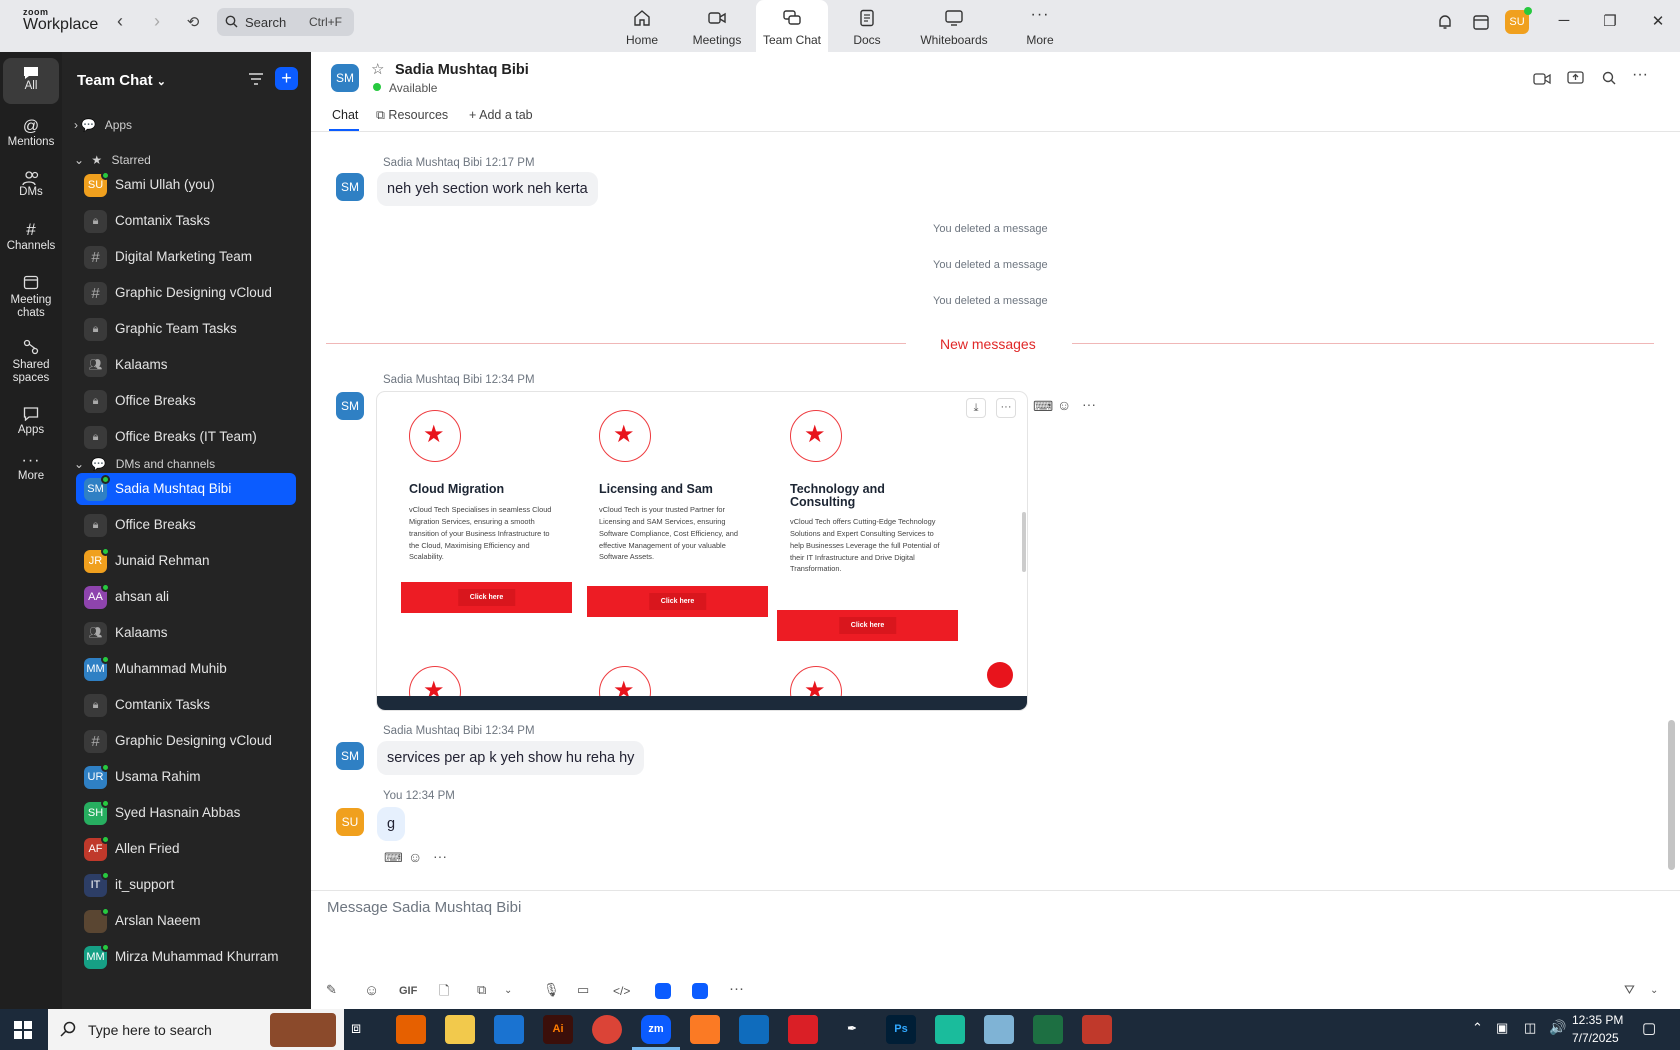  I want to click on own-avatar: SU, so click(350, 822).